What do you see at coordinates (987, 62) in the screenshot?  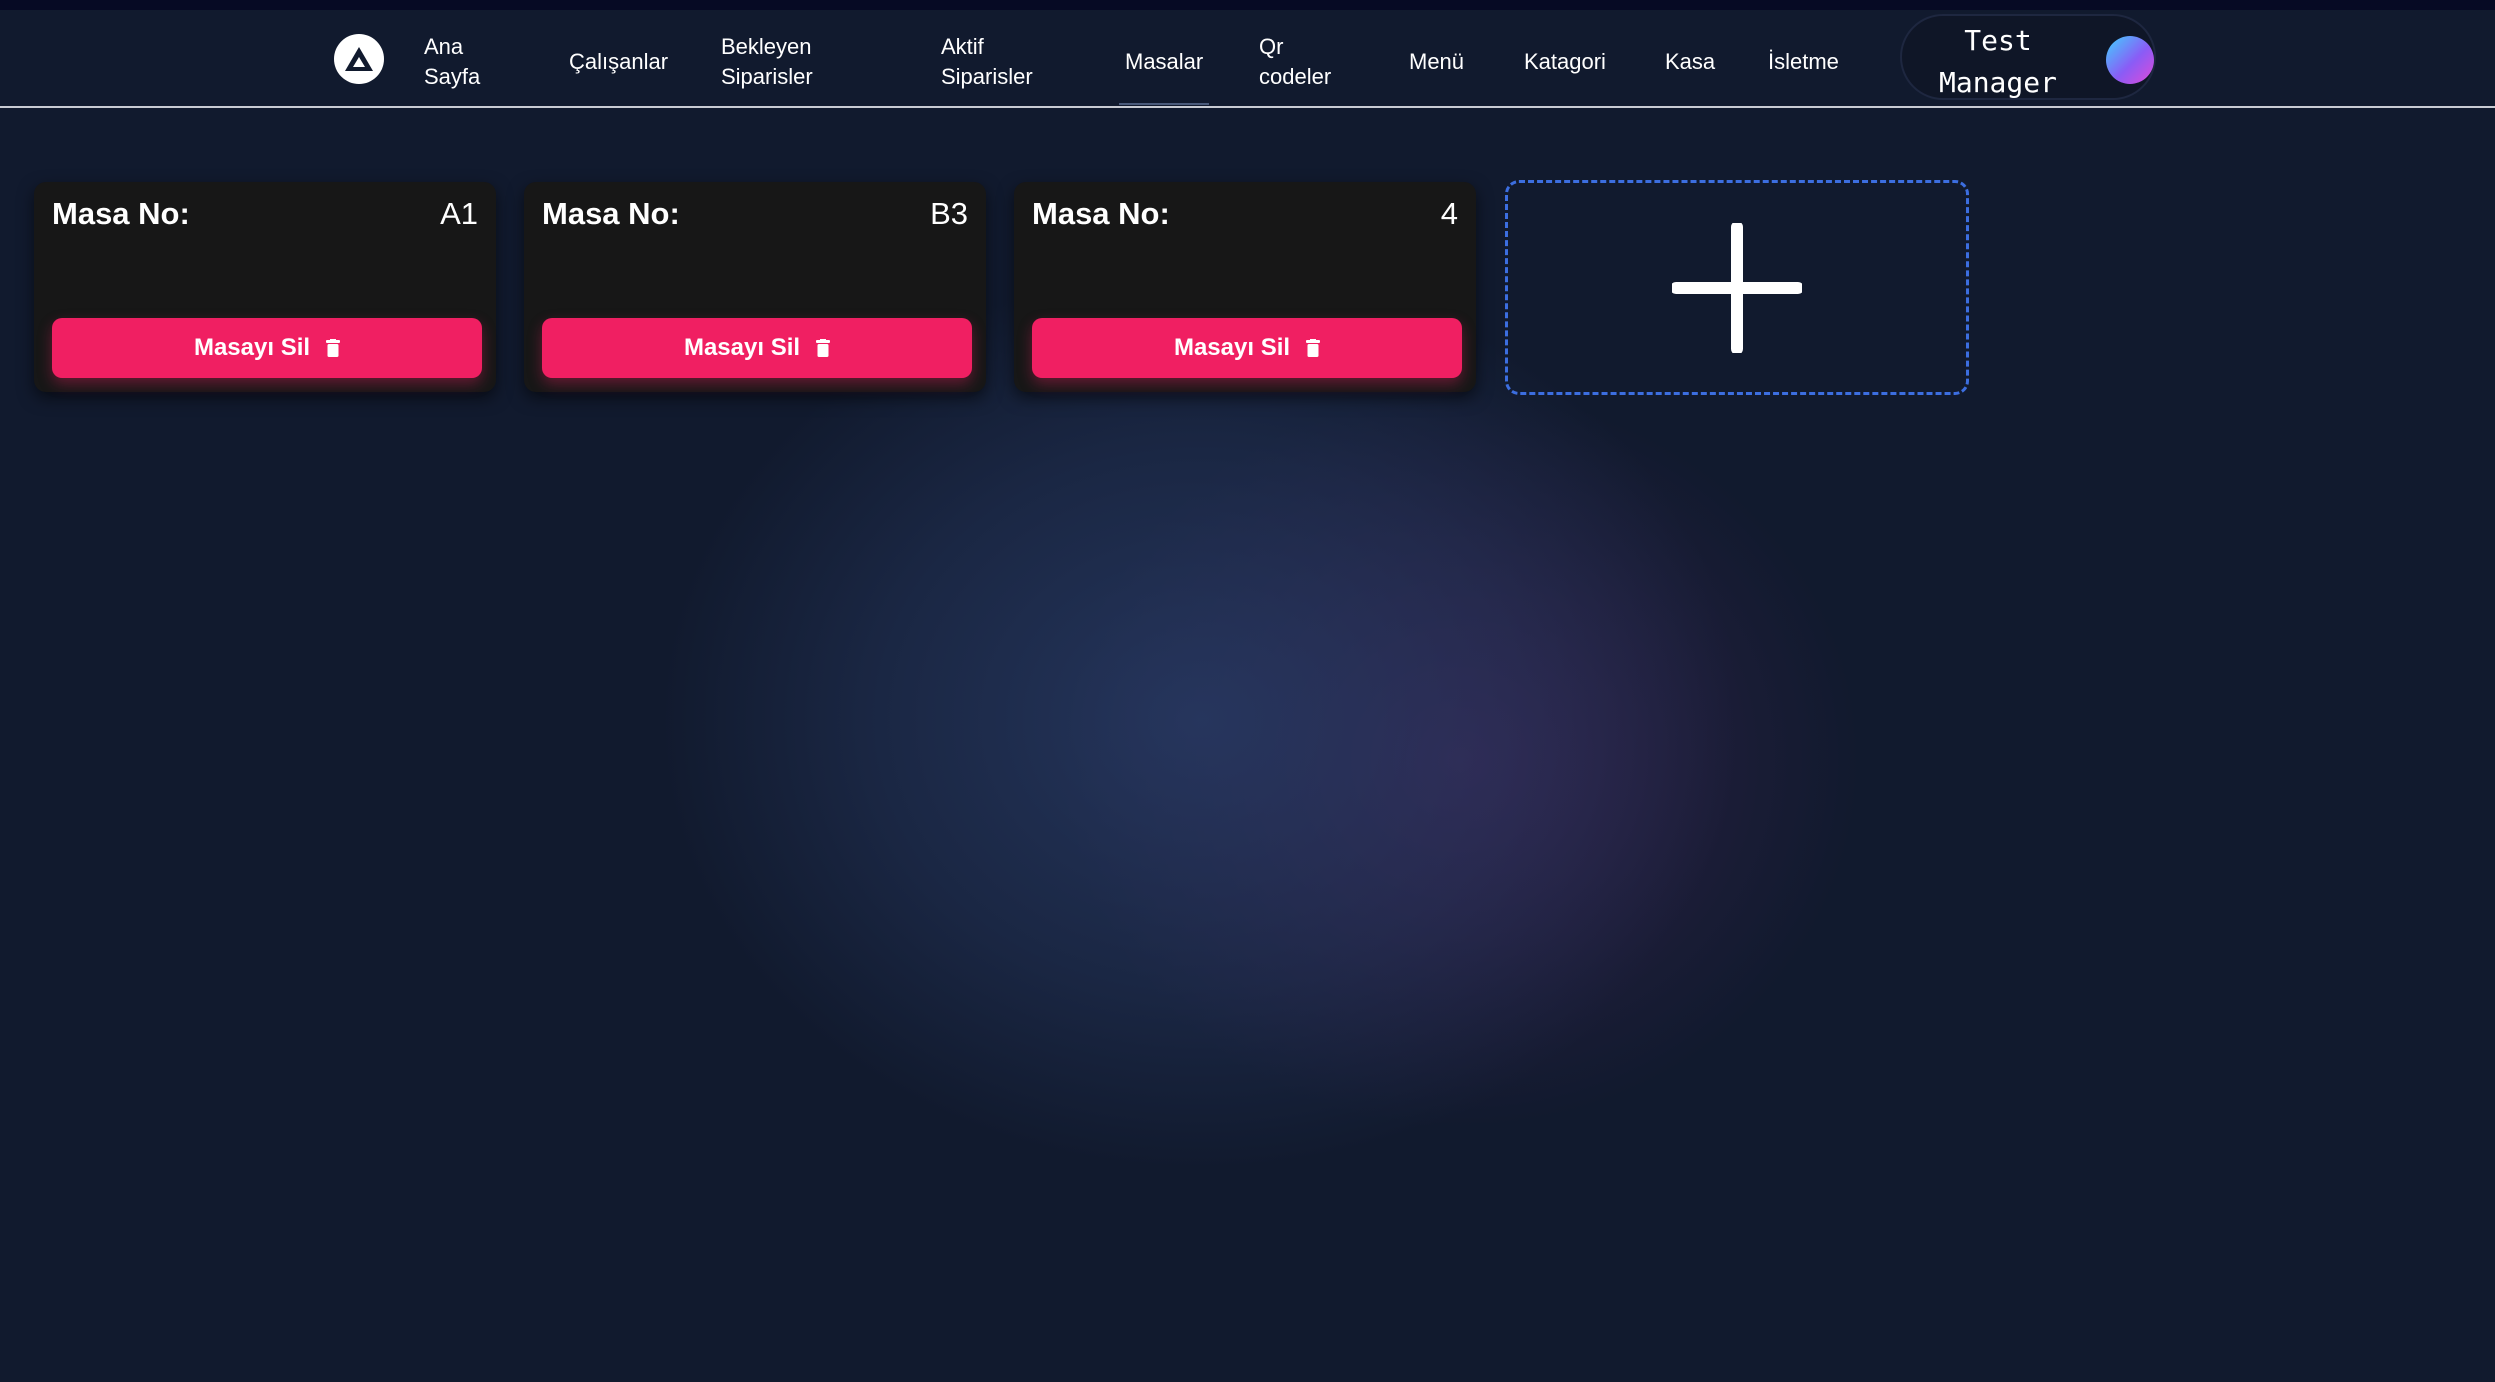 I see `nav-item-aktif-siparisler: Aktif Siparisler` at bounding box center [987, 62].